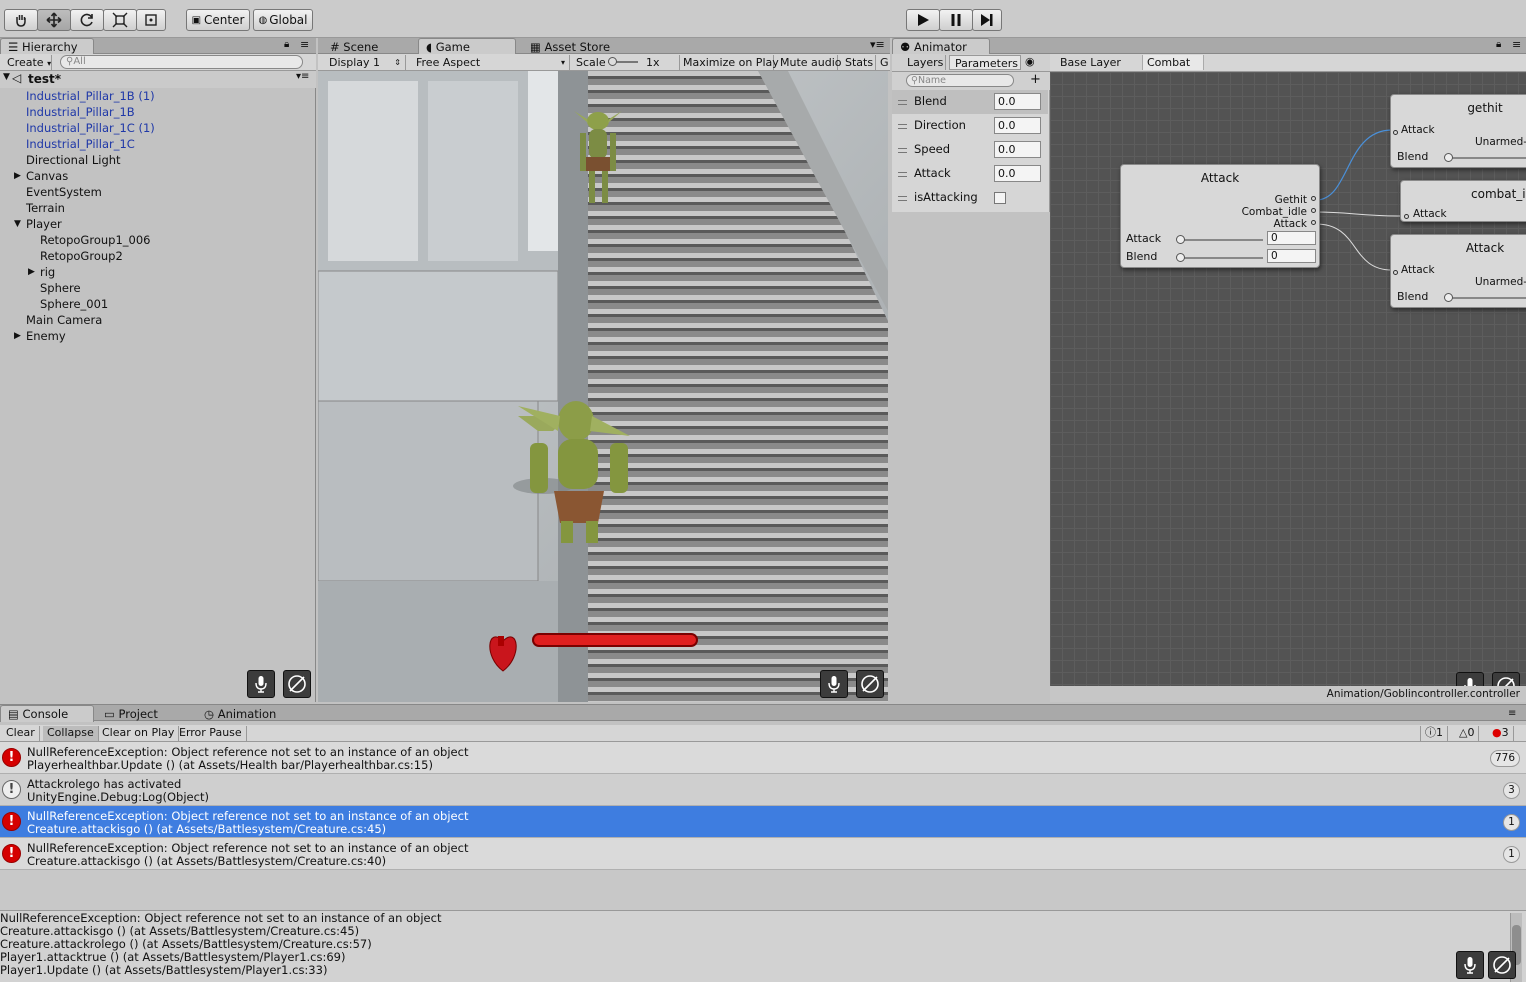 The height and width of the screenshot is (982, 1526). Describe the element at coordinates (64, 192) in the screenshot. I see `hierarchy-item: EventSystem` at that location.